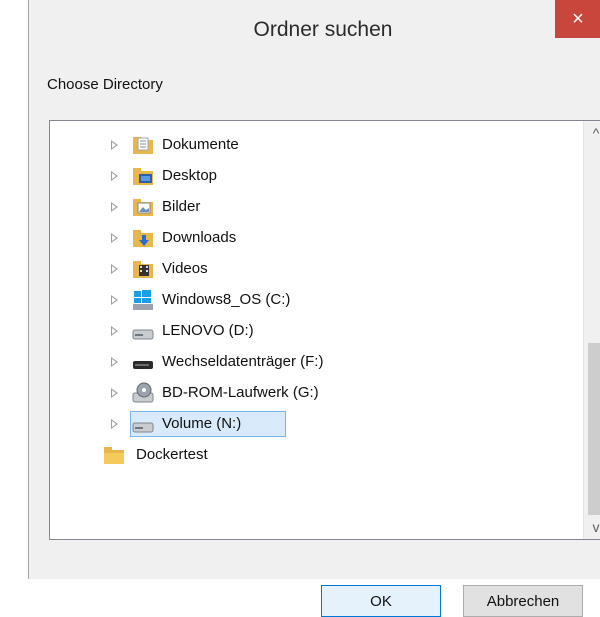 The height and width of the screenshot is (617, 600). Describe the element at coordinates (317, 146) in the screenshot. I see `tree-item-dokumente: Dokumente` at that location.